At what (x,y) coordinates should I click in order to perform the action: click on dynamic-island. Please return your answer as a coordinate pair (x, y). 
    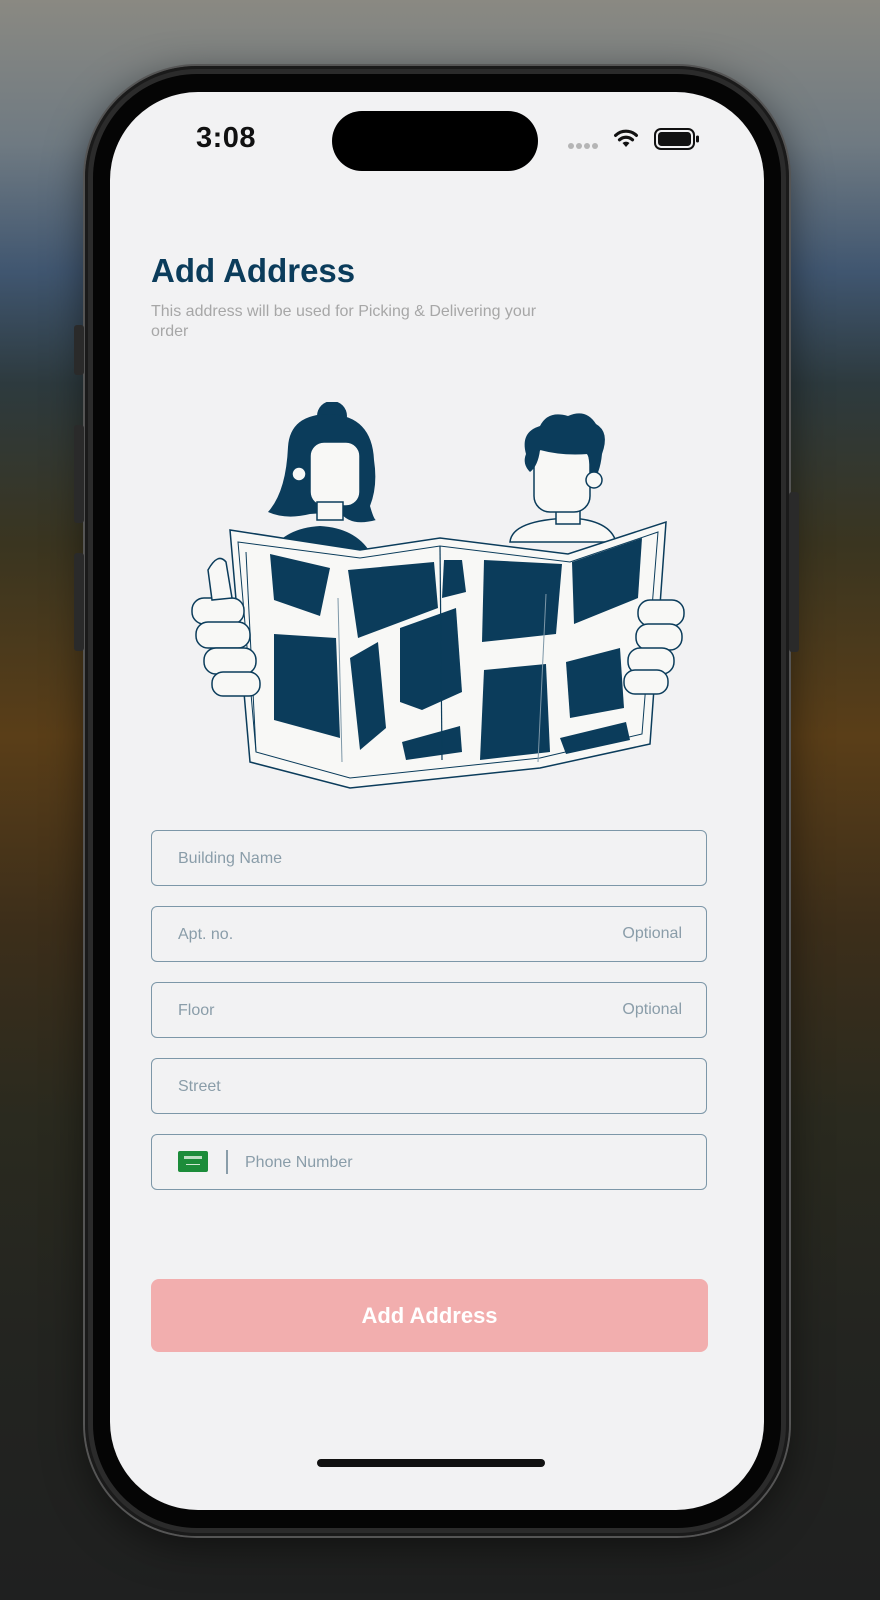
    Looking at the image, I should click on (435, 141).